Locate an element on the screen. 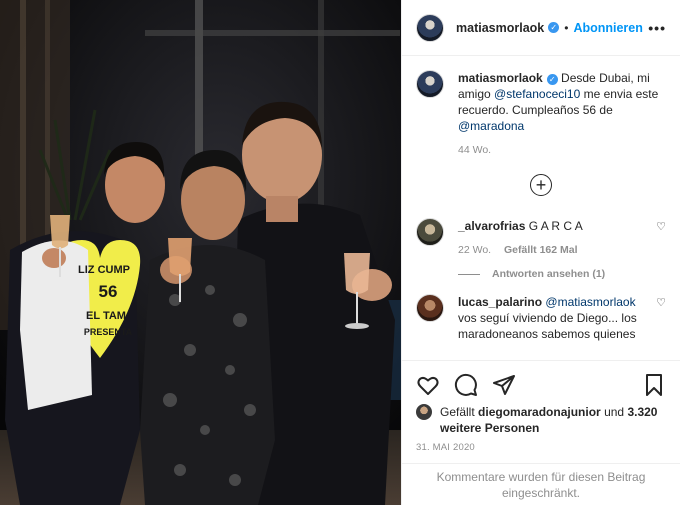 The image size is (680, 505). follow-button: Abonnieren is located at coordinates (607, 28).